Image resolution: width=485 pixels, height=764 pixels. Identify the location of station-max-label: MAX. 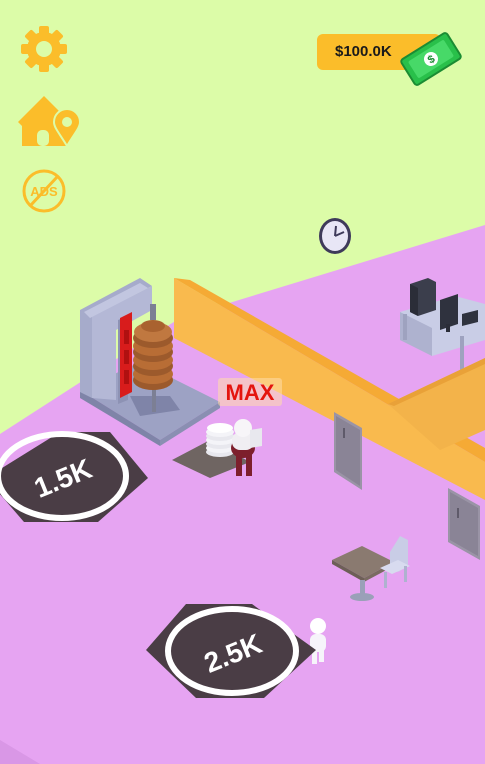
(250, 392).